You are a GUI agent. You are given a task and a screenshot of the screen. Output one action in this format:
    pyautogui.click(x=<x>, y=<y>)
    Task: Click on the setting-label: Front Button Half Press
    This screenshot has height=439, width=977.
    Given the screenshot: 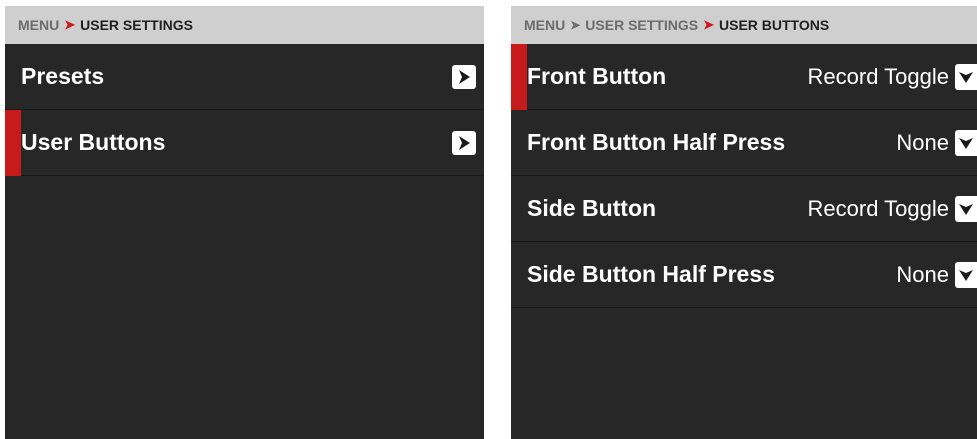 What is the action you would take?
    pyautogui.click(x=656, y=142)
    